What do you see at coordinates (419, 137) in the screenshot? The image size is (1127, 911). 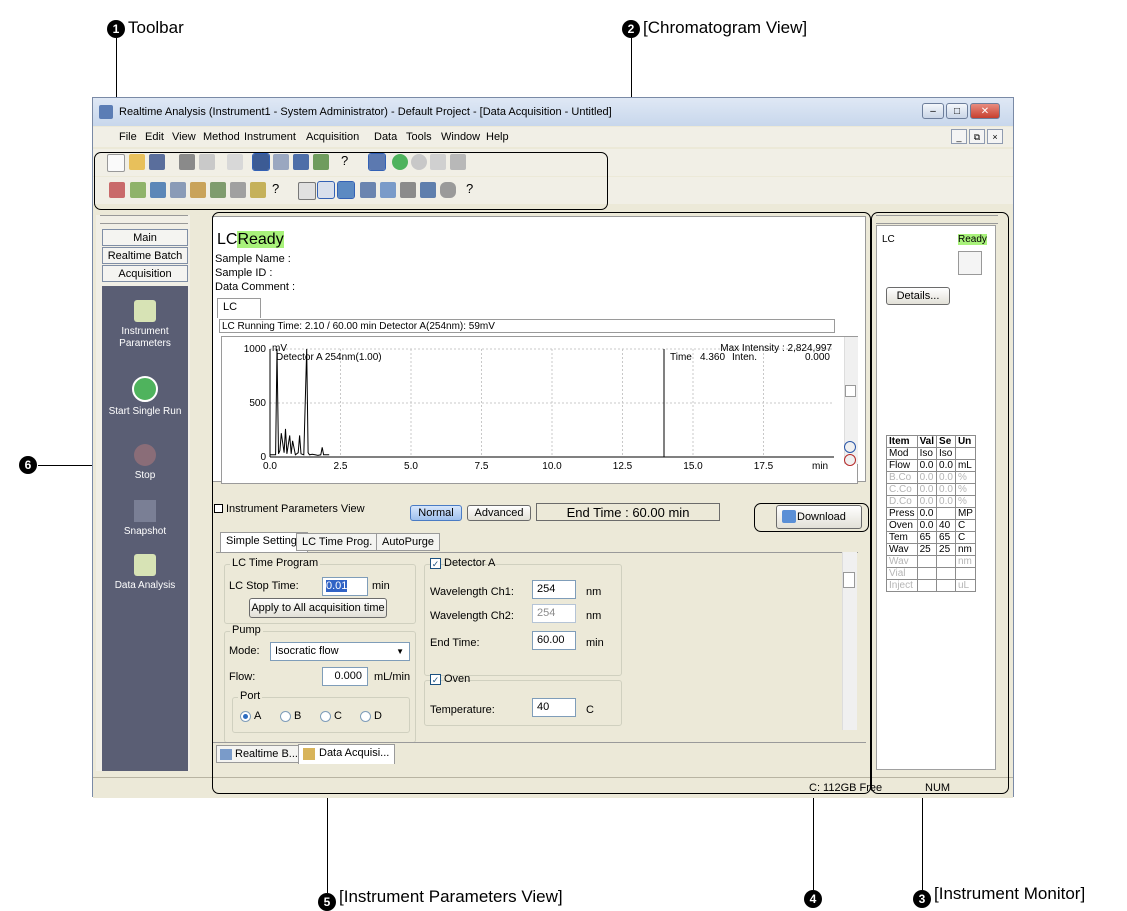 I see `menu-tools: Tools` at bounding box center [419, 137].